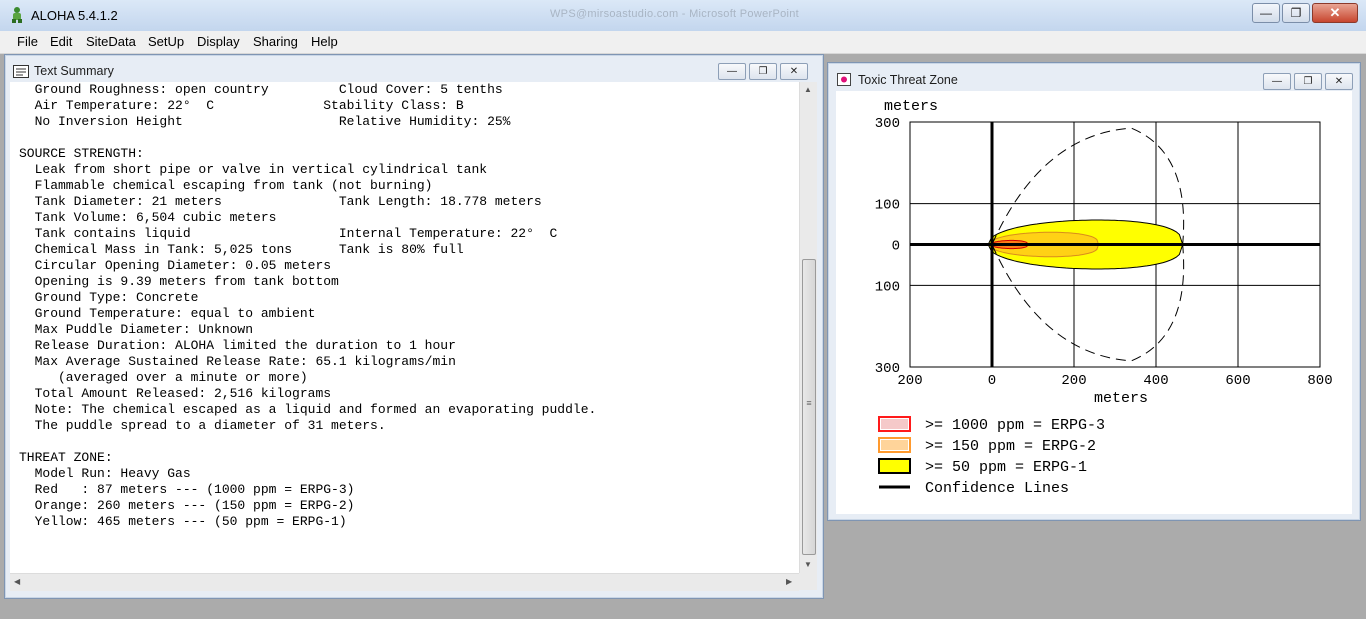 The width and height of the screenshot is (1366, 619). What do you see at coordinates (27, 41) in the screenshot?
I see `menu-file: File` at bounding box center [27, 41].